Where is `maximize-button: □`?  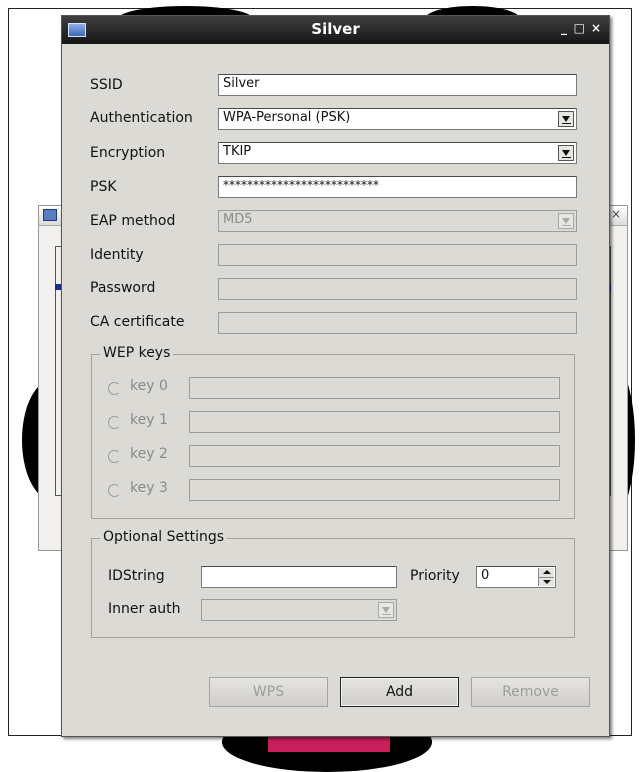 maximize-button: □ is located at coordinates (579, 28).